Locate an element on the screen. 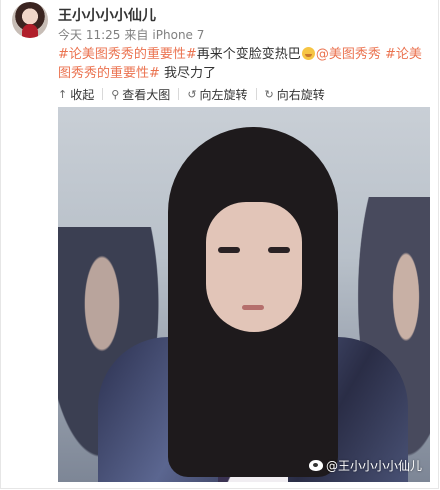 The image size is (440, 490). post-meta: 今天 11:25 来自 iPhone 7 is located at coordinates (133, 34).